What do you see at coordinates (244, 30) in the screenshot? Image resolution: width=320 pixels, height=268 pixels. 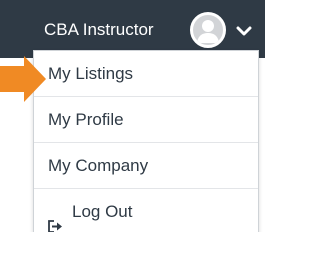 I see `chevron-down-icon` at bounding box center [244, 30].